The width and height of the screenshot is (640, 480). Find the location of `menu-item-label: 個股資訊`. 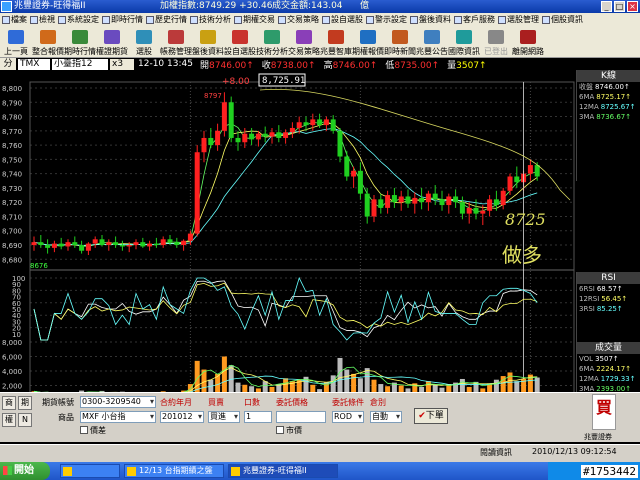

menu-item-label: 個股資訊 is located at coordinates (567, 19).